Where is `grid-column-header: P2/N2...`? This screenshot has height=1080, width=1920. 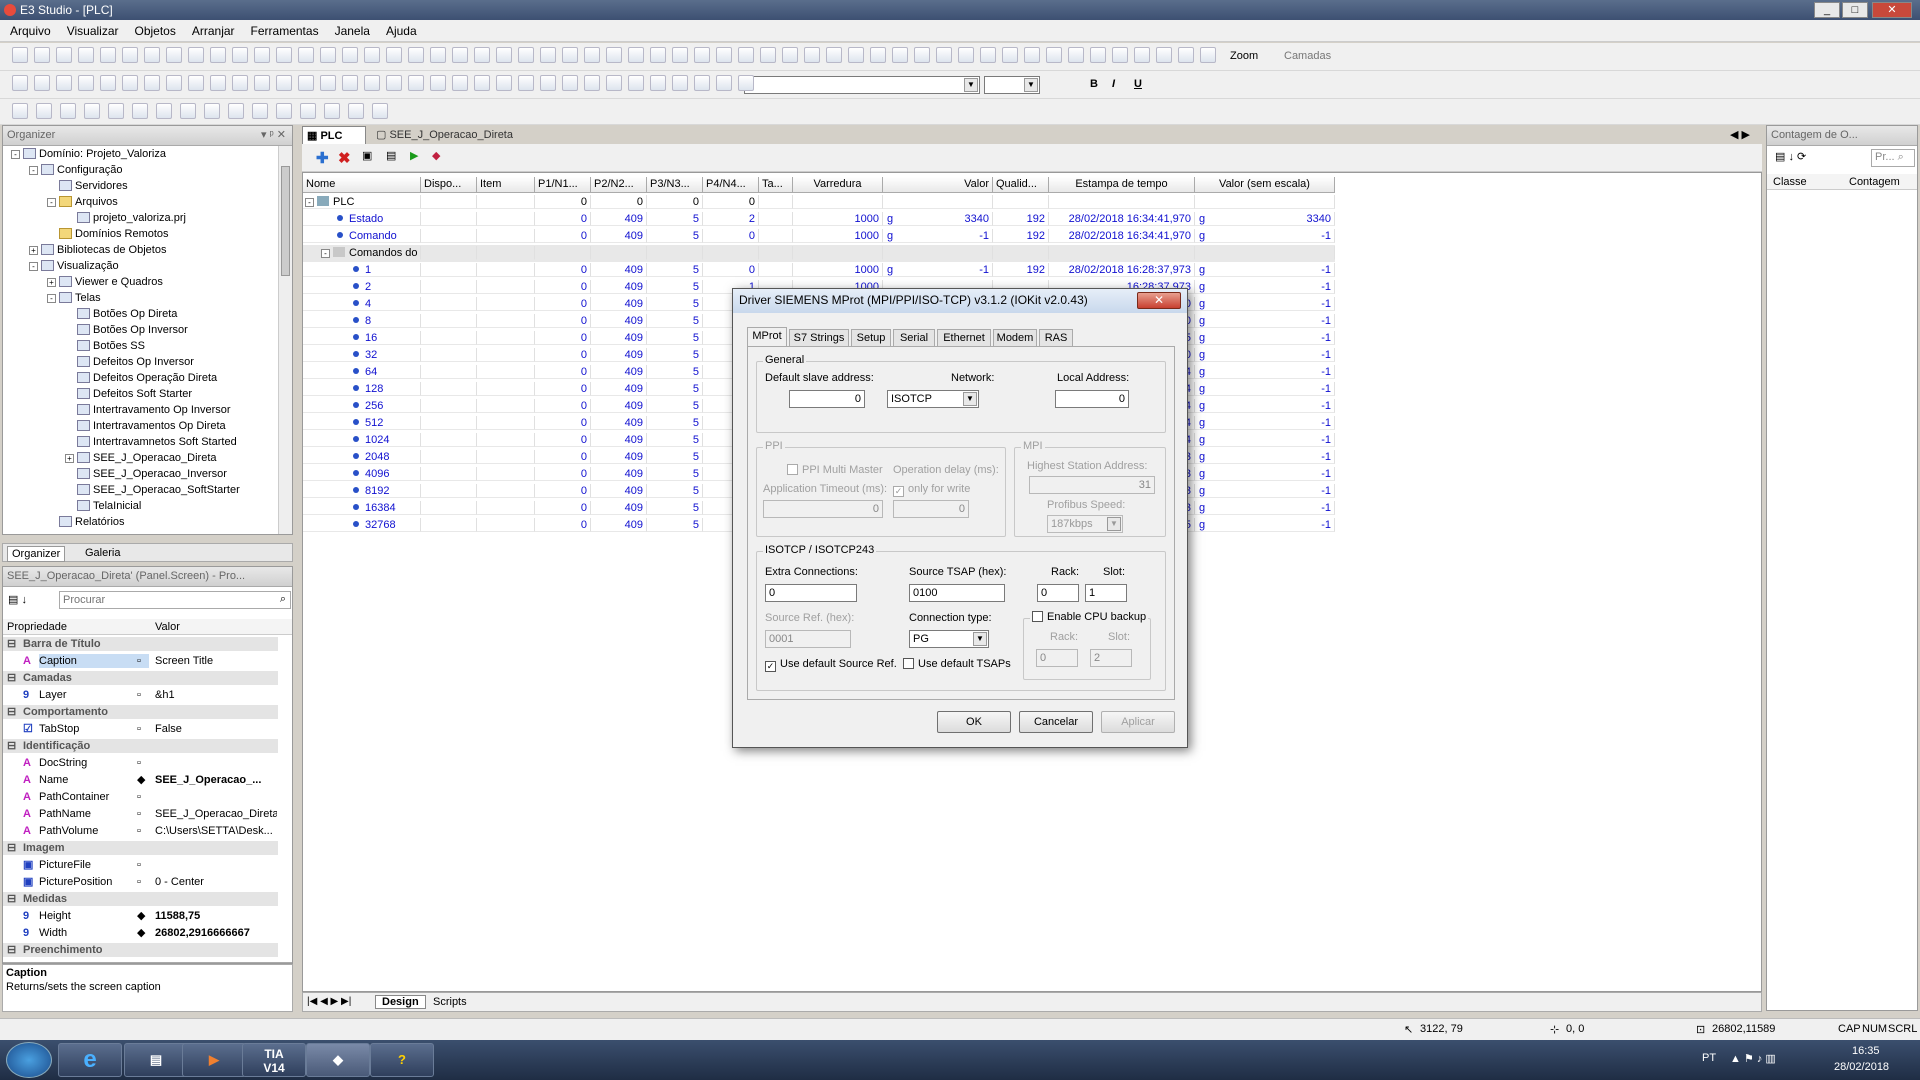
grid-column-header: P2/N2... is located at coordinates (619, 185).